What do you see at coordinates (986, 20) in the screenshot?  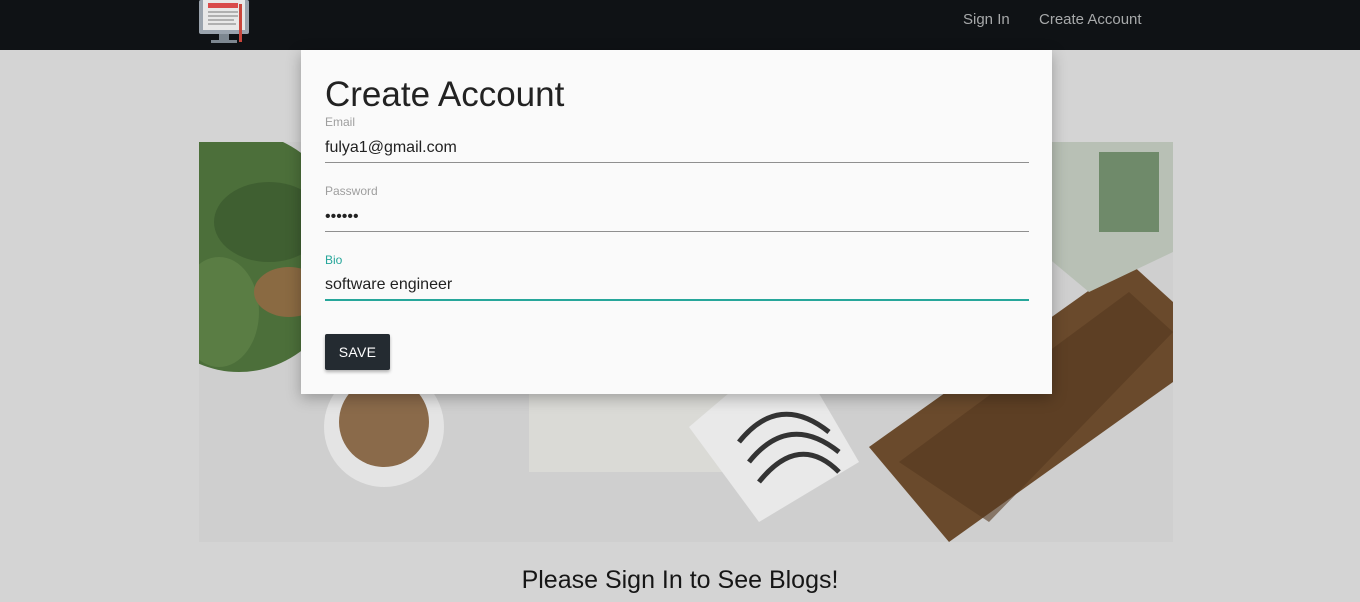 I see `nav-sign-in-link: Sign In` at bounding box center [986, 20].